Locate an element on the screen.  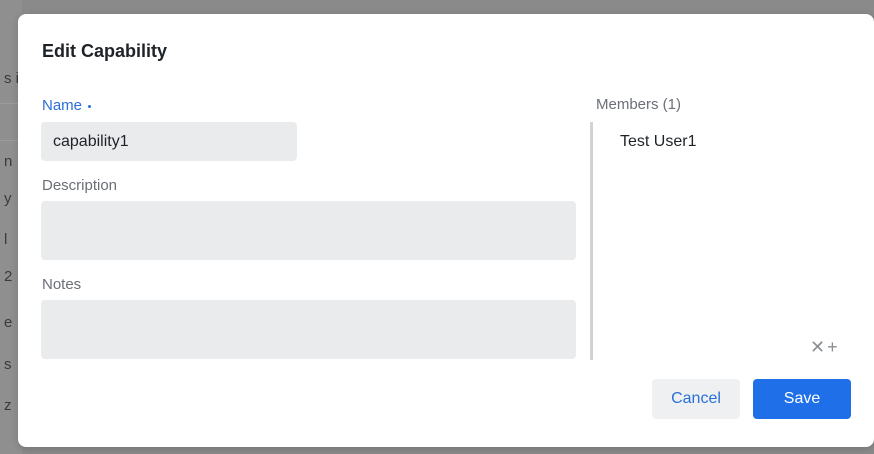
notes-label: Notes is located at coordinates (62, 284).